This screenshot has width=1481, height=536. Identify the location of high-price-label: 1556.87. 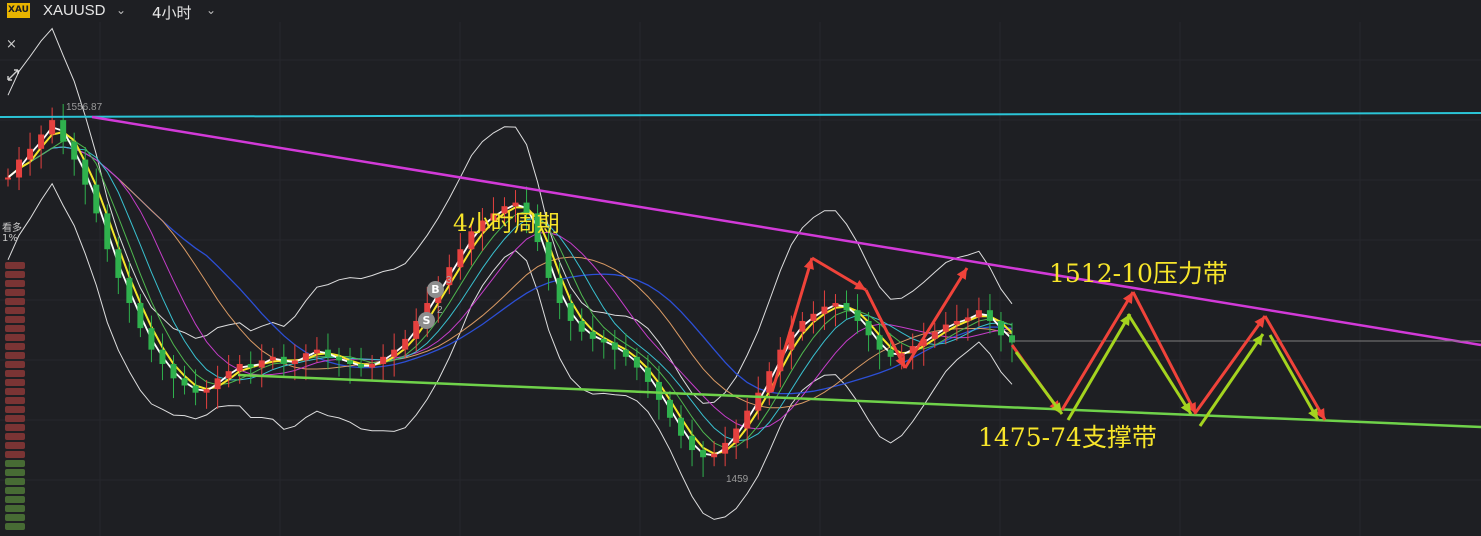
(84, 107).